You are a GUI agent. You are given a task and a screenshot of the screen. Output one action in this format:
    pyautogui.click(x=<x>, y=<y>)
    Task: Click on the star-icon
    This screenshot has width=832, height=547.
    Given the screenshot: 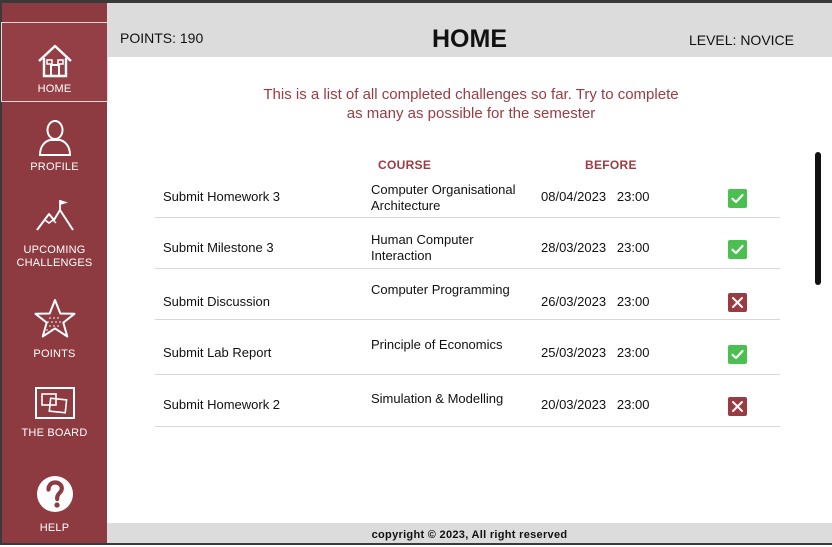 What is the action you would take?
    pyautogui.click(x=54, y=318)
    